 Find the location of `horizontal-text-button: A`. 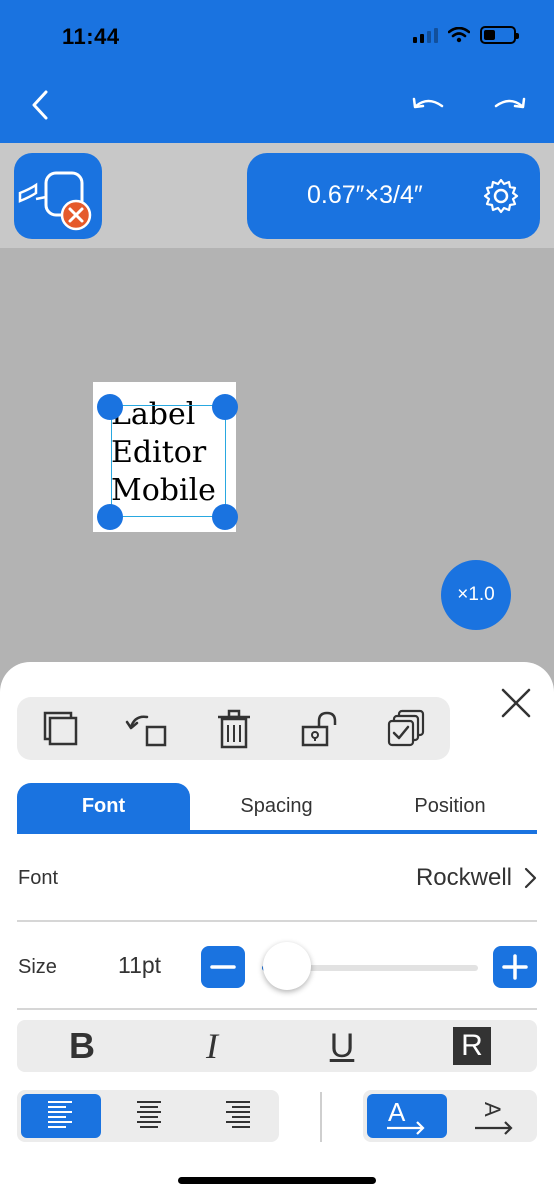

horizontal-text-button: A is located at coordinates (407, 1116).